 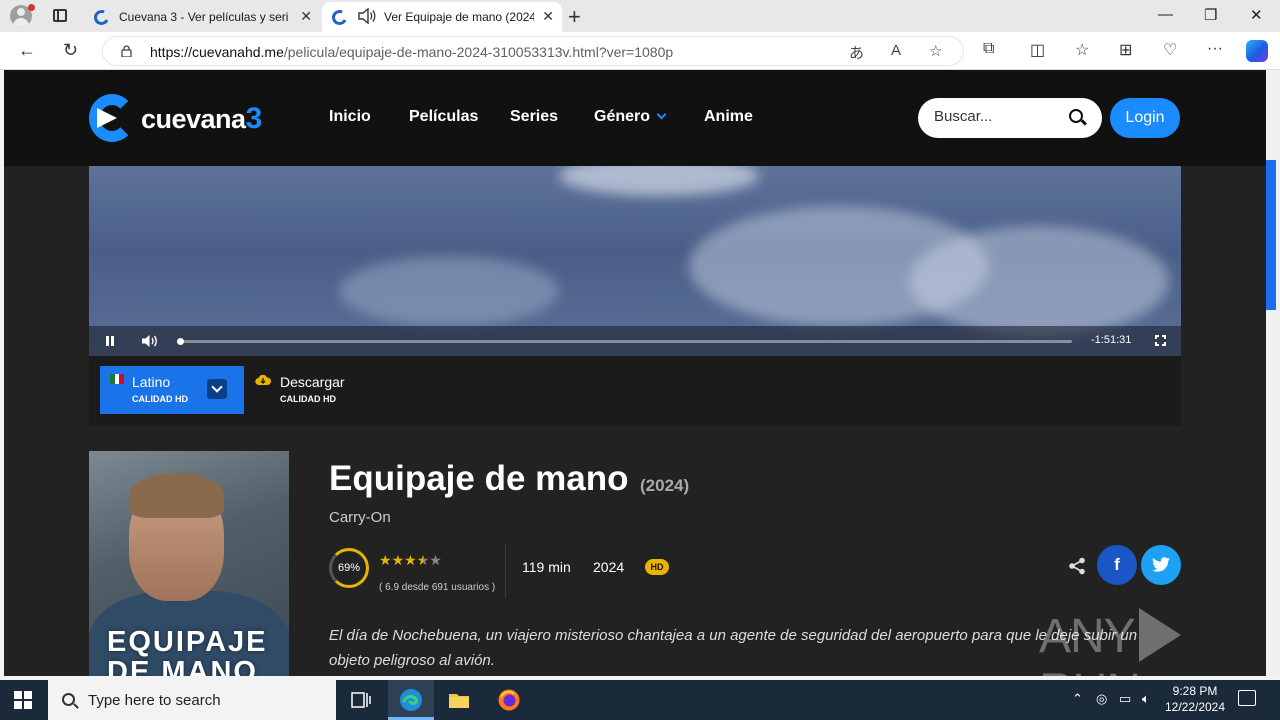 I want to click on taskbar-search: Type here to search, so click(x=192, y=700).